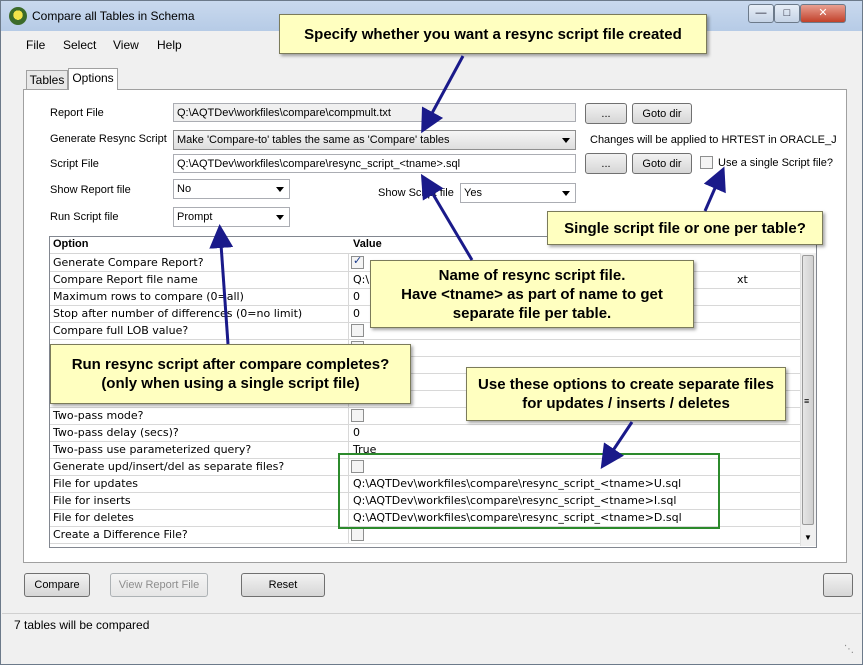 This screenshot has width=863, height=665. Describe the element at coordinates (47, 80) in the screenshot. I see `tab-tables: Tables` at that location.